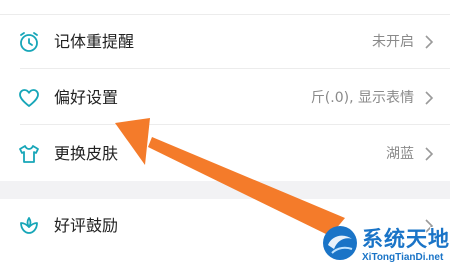 This screenshot has width=450, height=271. I want to click on setting-value: 斤(.0), 显示表情, so click(362, 98).